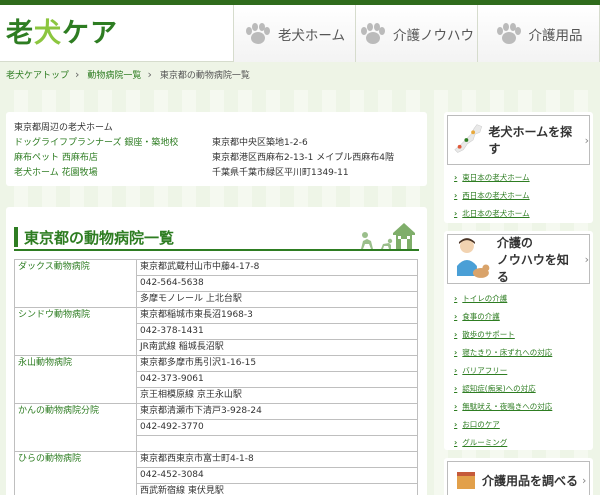 The height and width of the screenshot is (495, 600). Describe the element at coordinates (277, 475) in the screenshot. I see `hospital-phone: 042-452-3084` at that location.